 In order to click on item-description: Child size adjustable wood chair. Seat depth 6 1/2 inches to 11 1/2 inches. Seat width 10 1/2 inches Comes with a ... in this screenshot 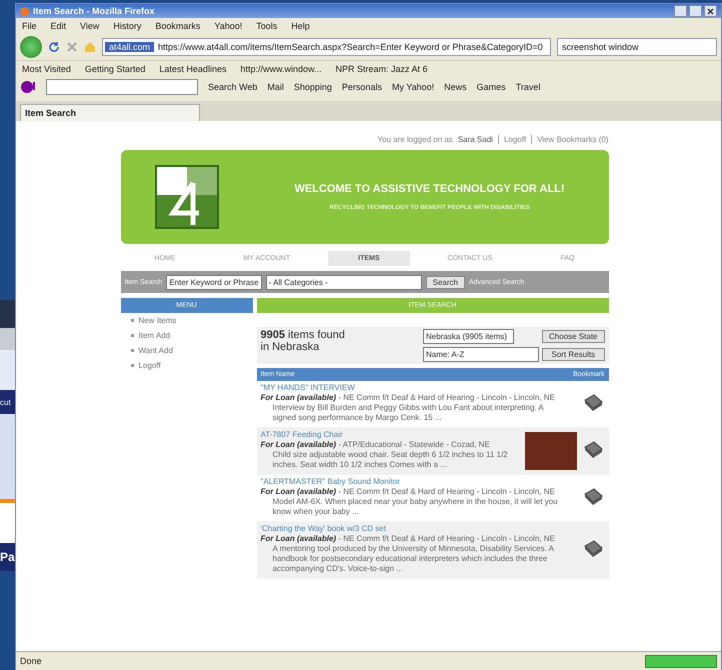, I will do `click(390, 460)`.